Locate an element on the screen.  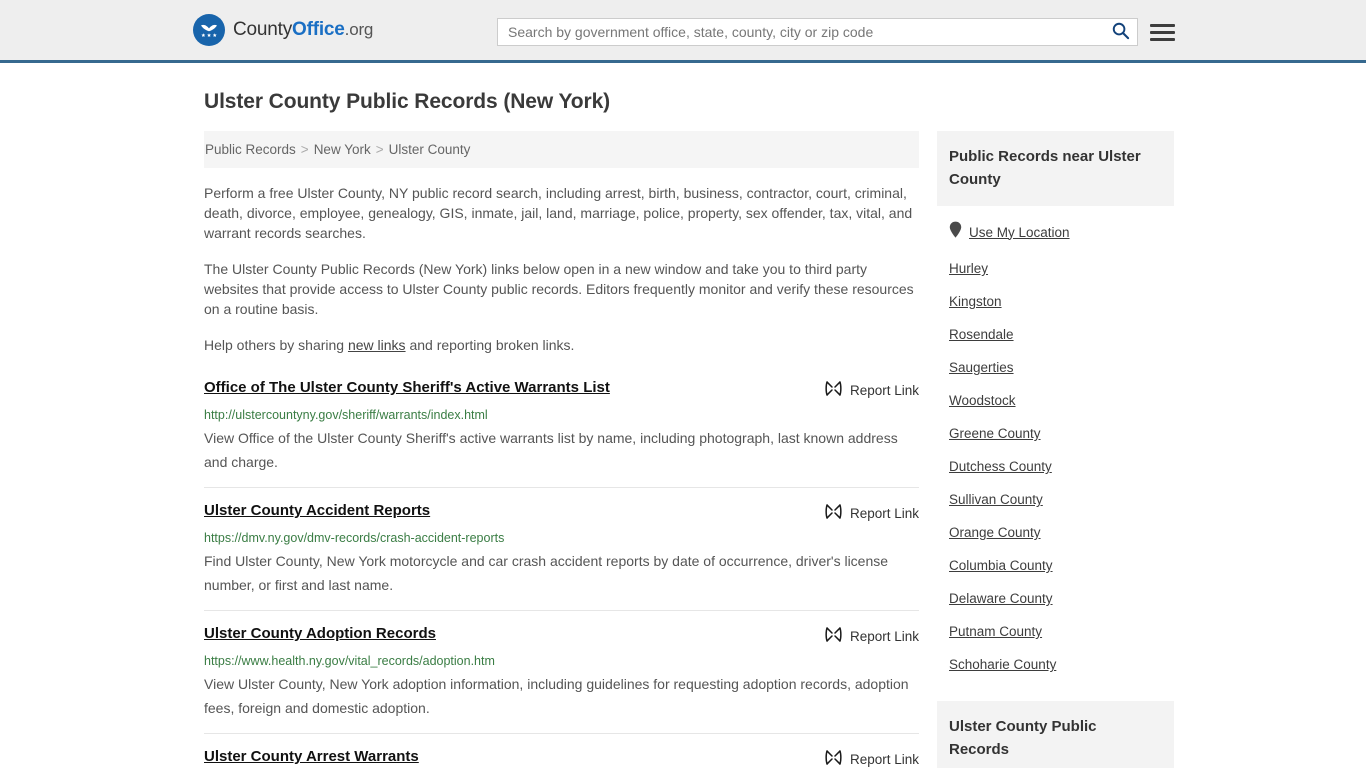
breadcrumb-item-new-york: New York is located at coordinates (342, 149).